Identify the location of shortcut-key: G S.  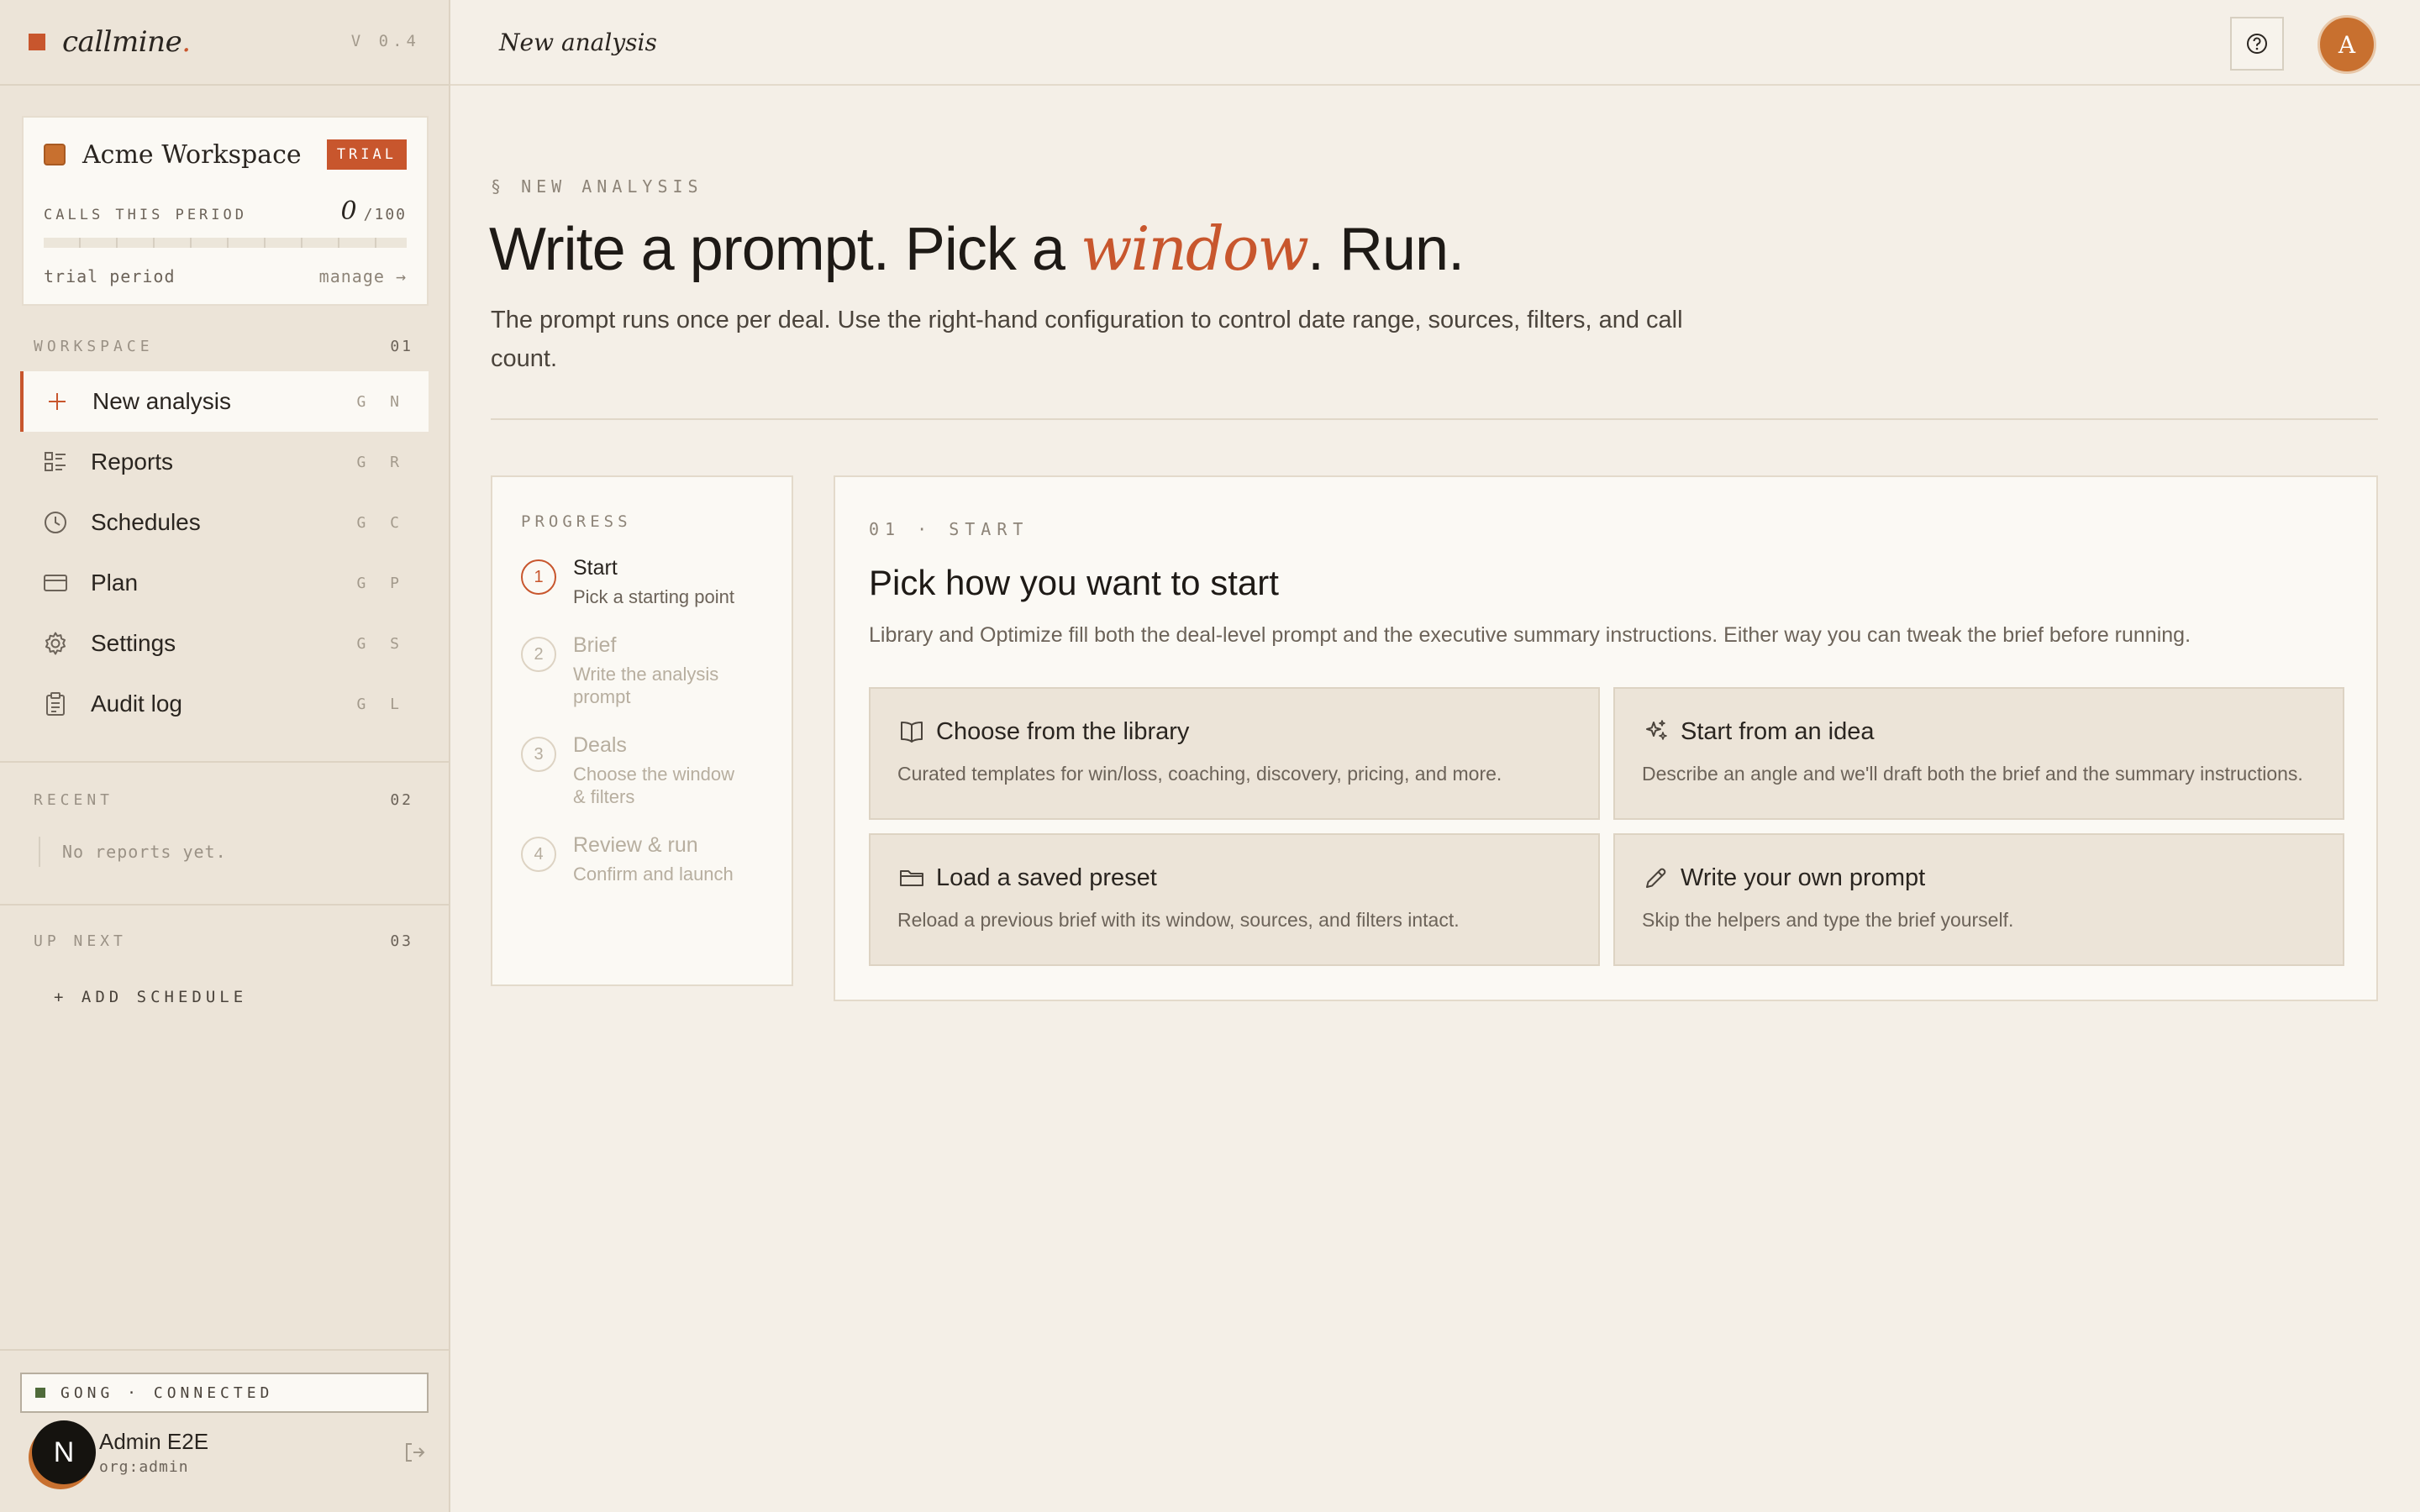
(382, 643).